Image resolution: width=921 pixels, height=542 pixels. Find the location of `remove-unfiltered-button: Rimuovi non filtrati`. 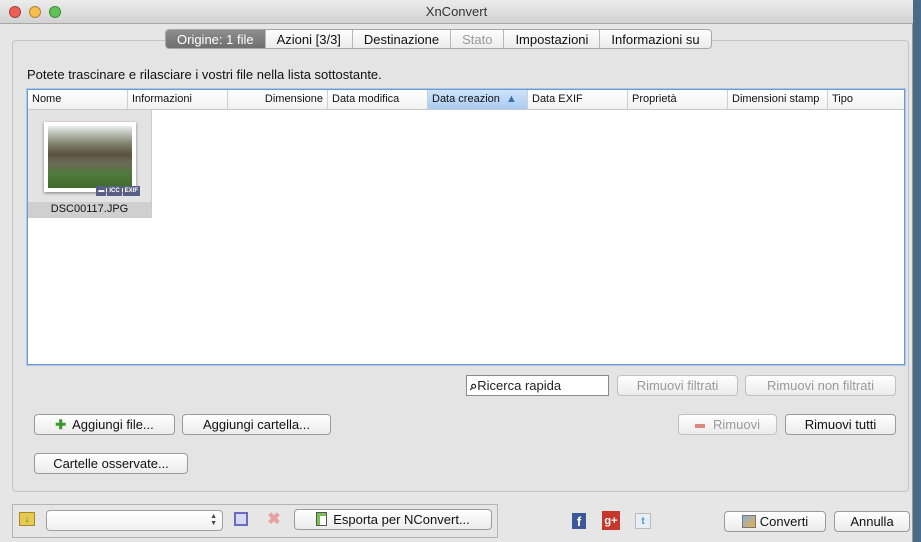

remove-unfiltered-button: Rimuovi non filtrati is located at coordinates (820, 385).